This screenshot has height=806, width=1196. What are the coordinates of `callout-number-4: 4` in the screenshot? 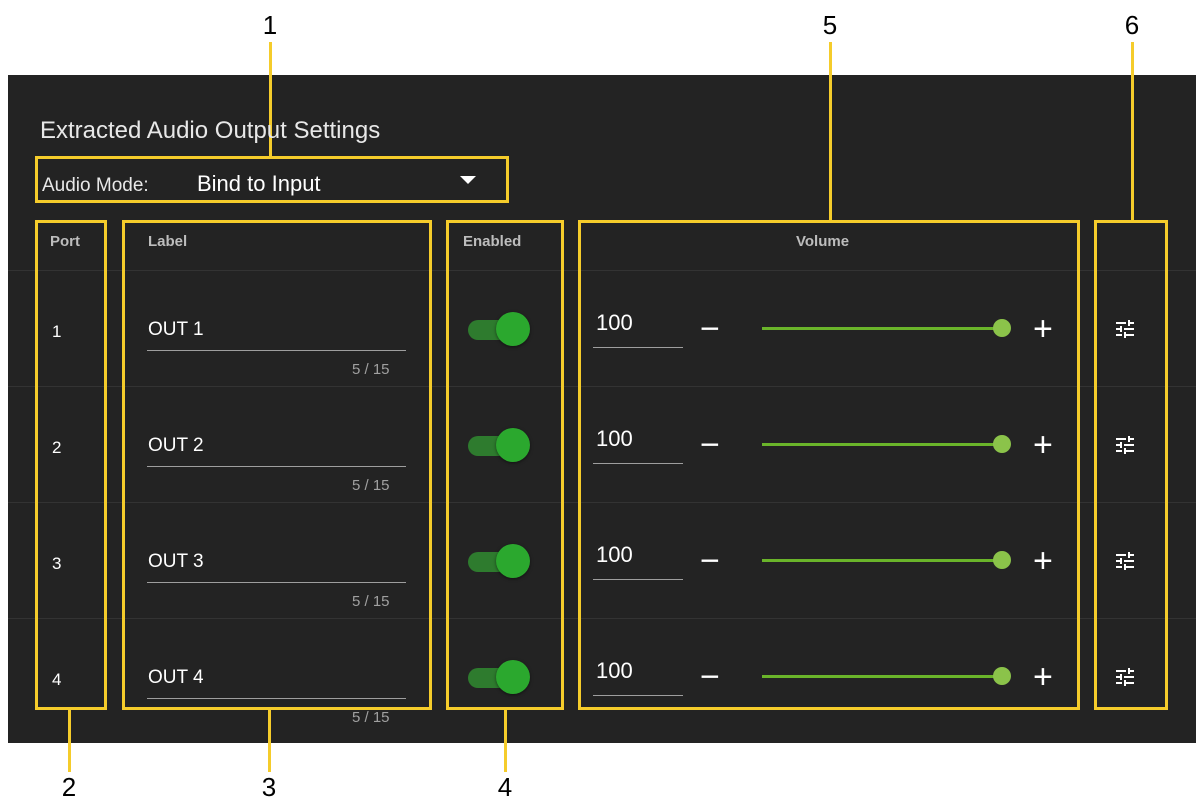 It's located at (505, 787).